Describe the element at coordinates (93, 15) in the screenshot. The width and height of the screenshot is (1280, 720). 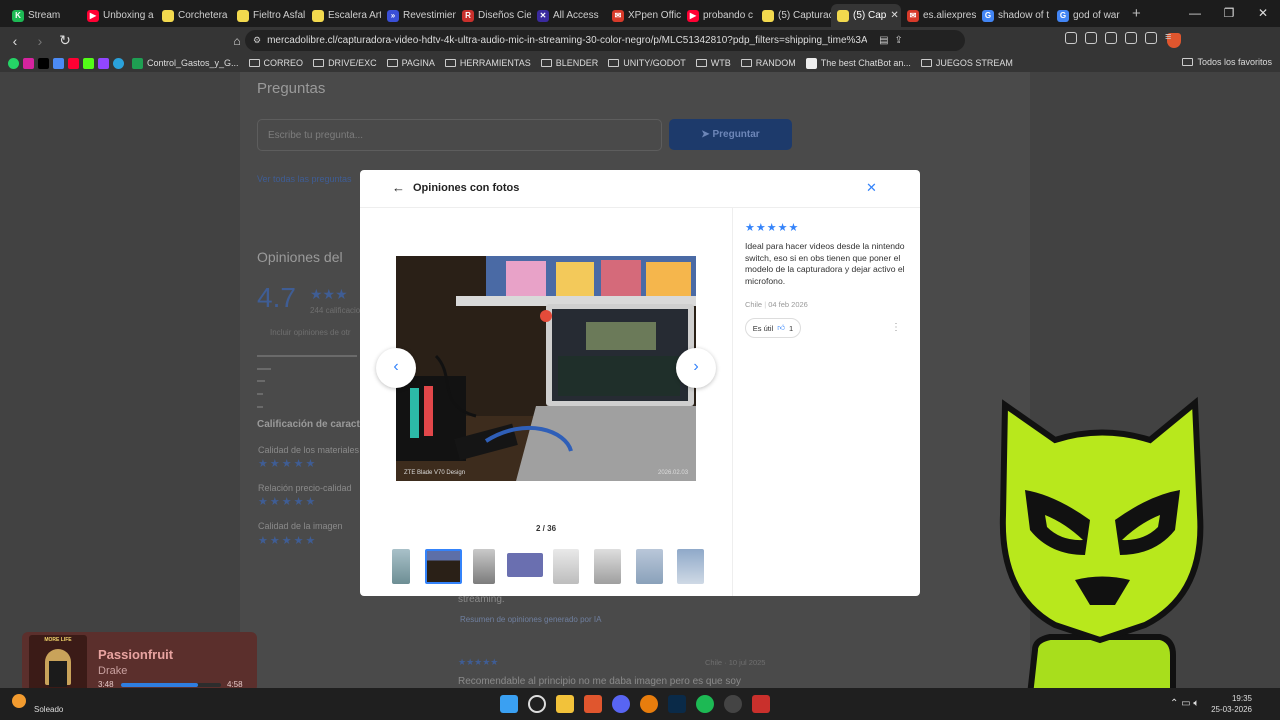
I see `tab-favicon-icon: ▶` at that location.